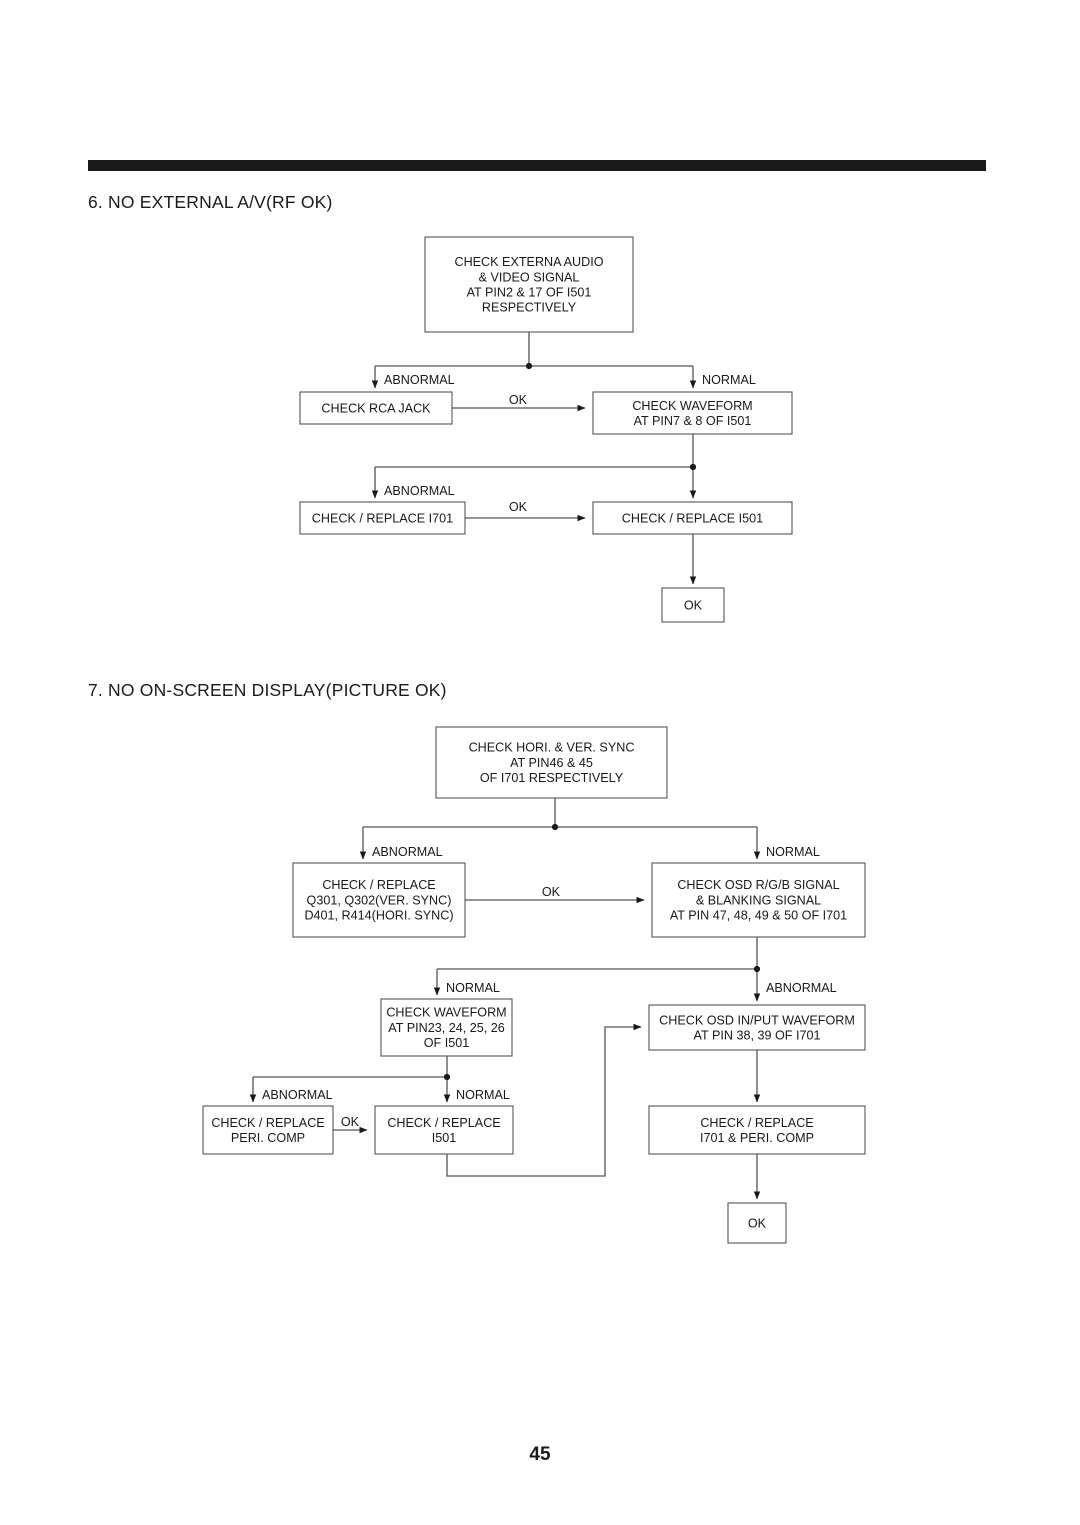  I want to click on check-replace-i701-peri-comp-box: CHECK / REPLACEI701 & PERI. COMP, so click(757, 1130).